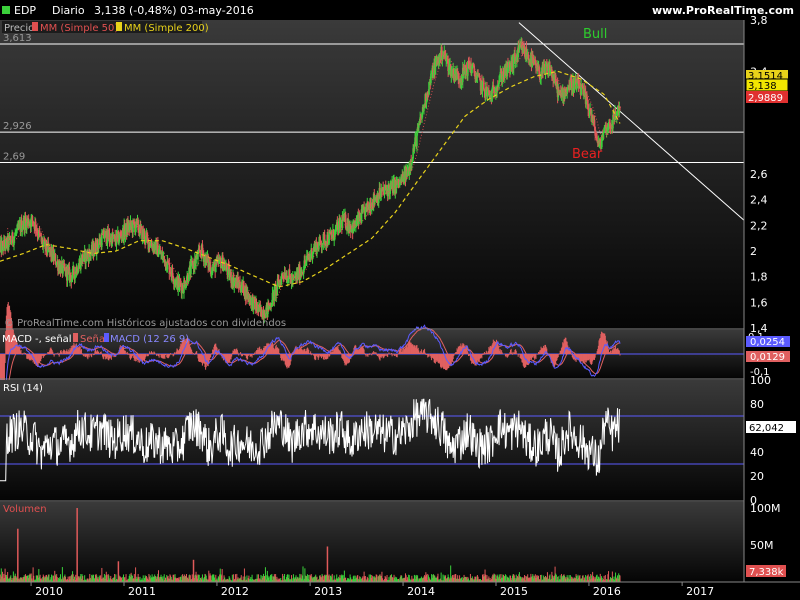  Describe the element at coordinates (595, 34) in the screenshot. I see `bull-annotation: Bull` at that location.